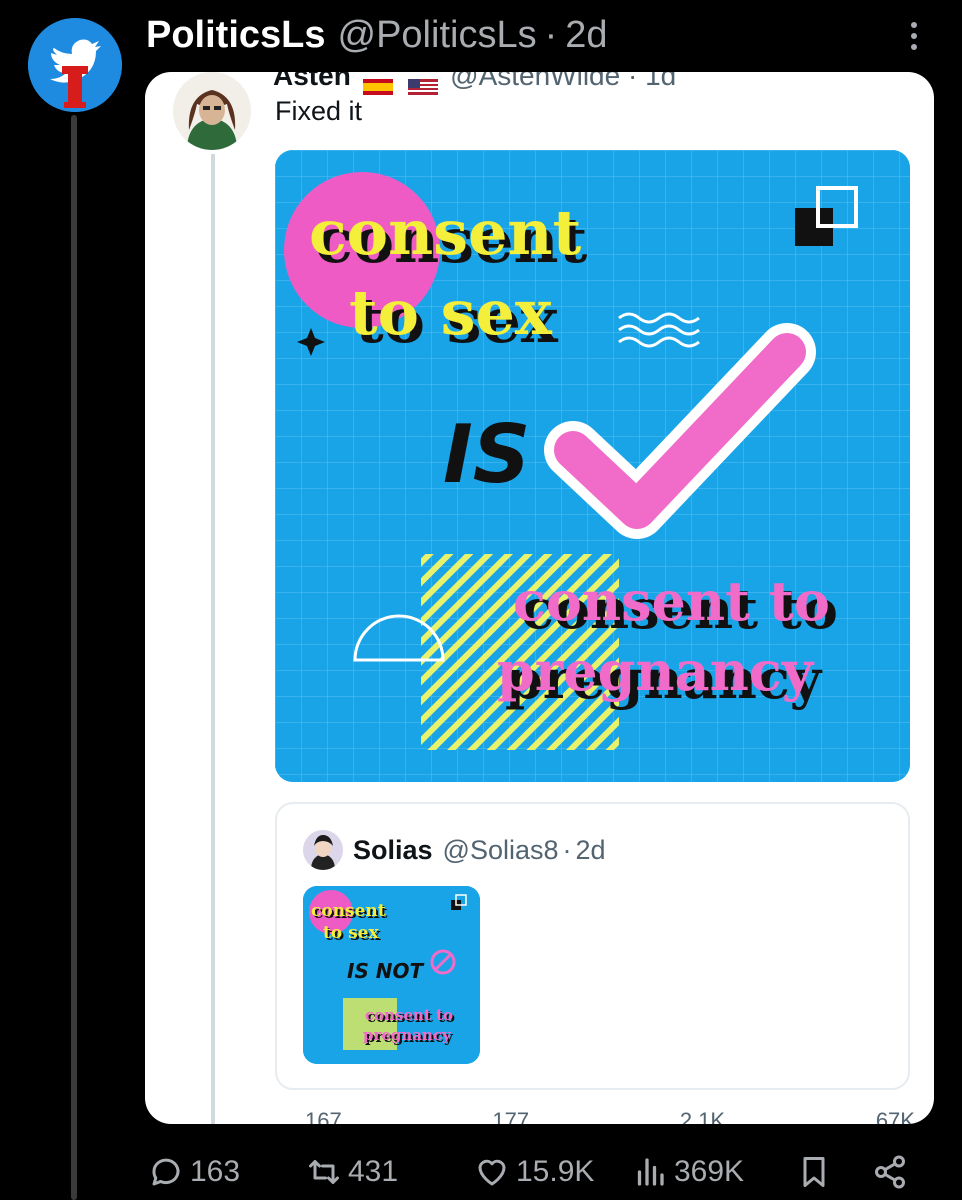  What do you see at coordinates (445, 232) in the screenshot?
I see `image-line1: consent` at bounding box center [445, 232].